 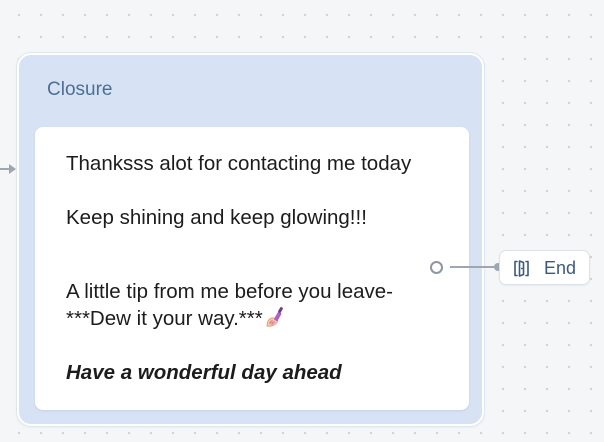 I want to click on connection-edge, so click(x=474, y=267).